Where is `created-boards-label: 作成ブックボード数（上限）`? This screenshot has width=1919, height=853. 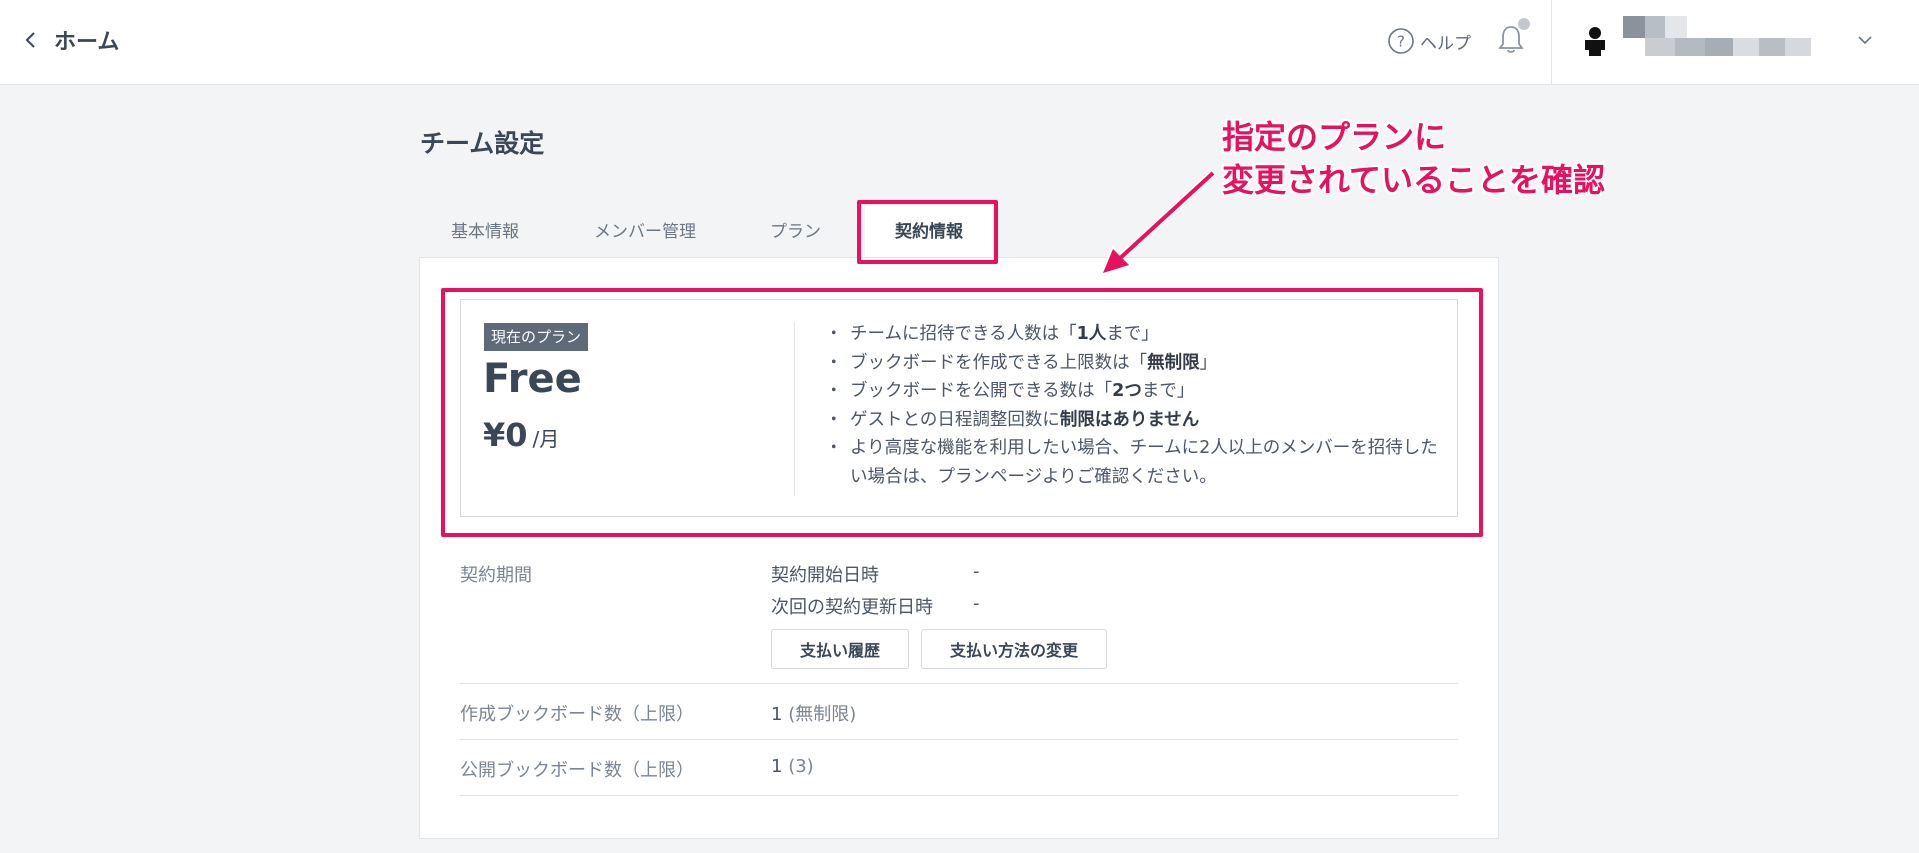
created-boards-label: 作成ブックボード数（上限） is located at coordinates (577, 714).